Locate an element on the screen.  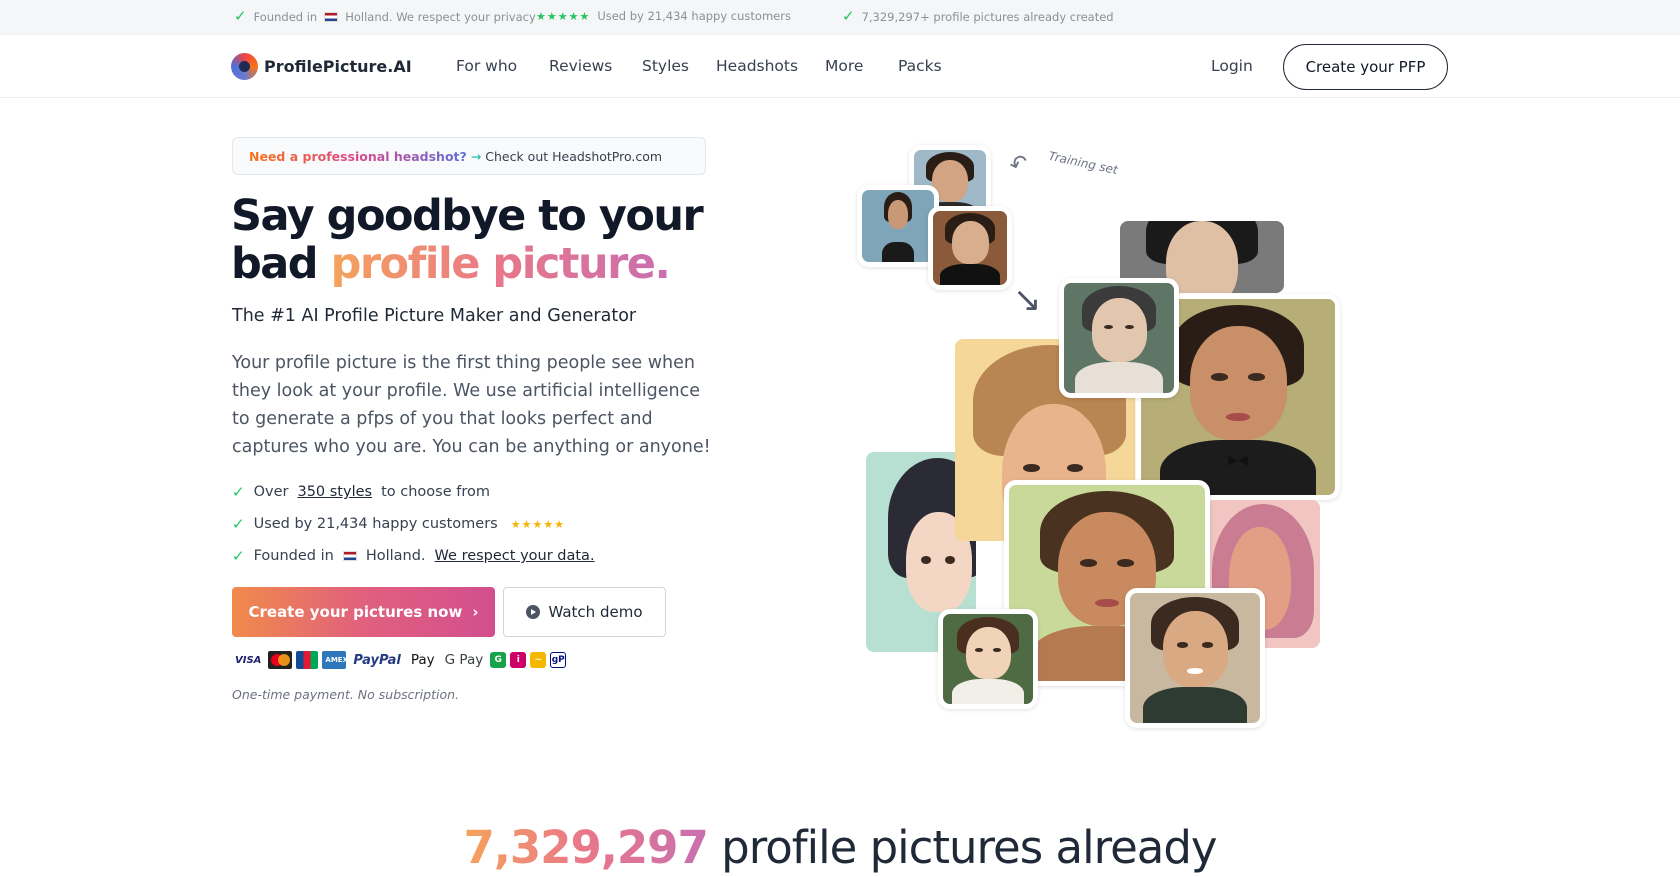
visa-icon: VISA is located at coordinates (248, 660).